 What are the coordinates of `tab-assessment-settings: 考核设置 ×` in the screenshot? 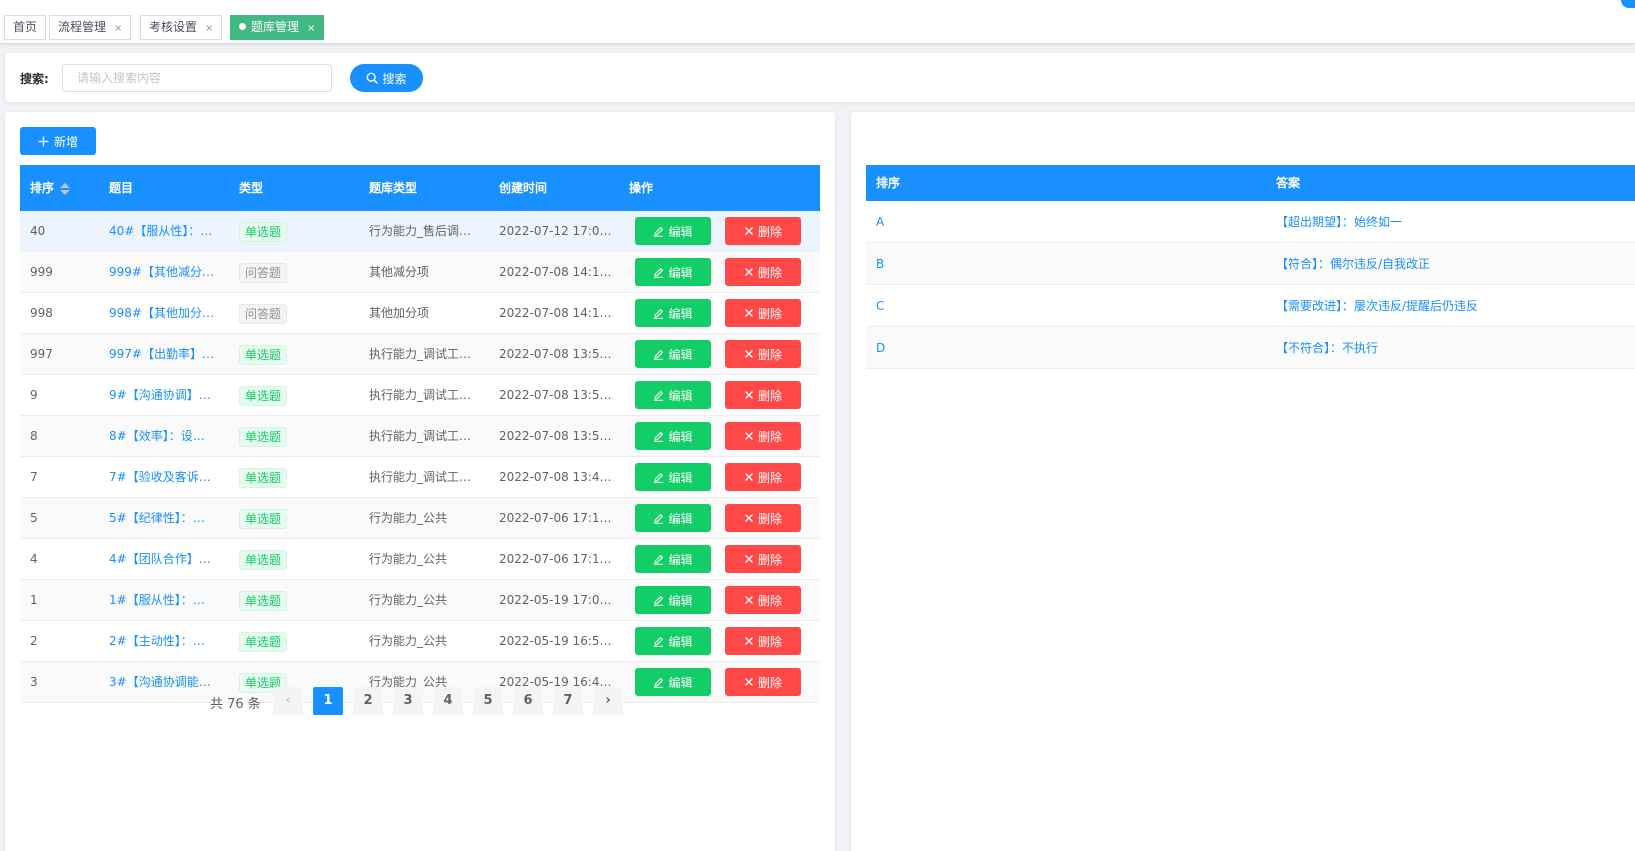 It's located at (181, 27).